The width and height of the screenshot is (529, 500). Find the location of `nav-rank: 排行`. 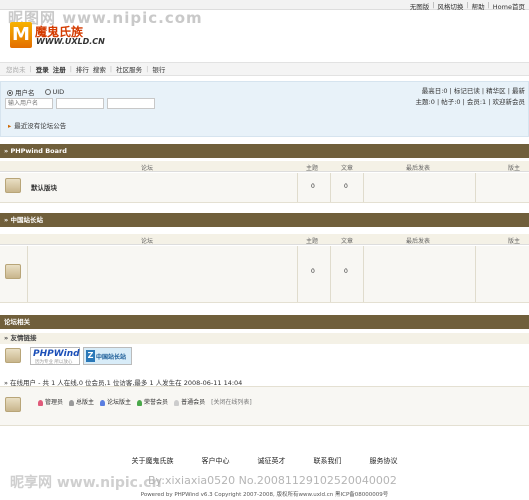

nav-rank: 排行 is located at coordinates (82, 69).